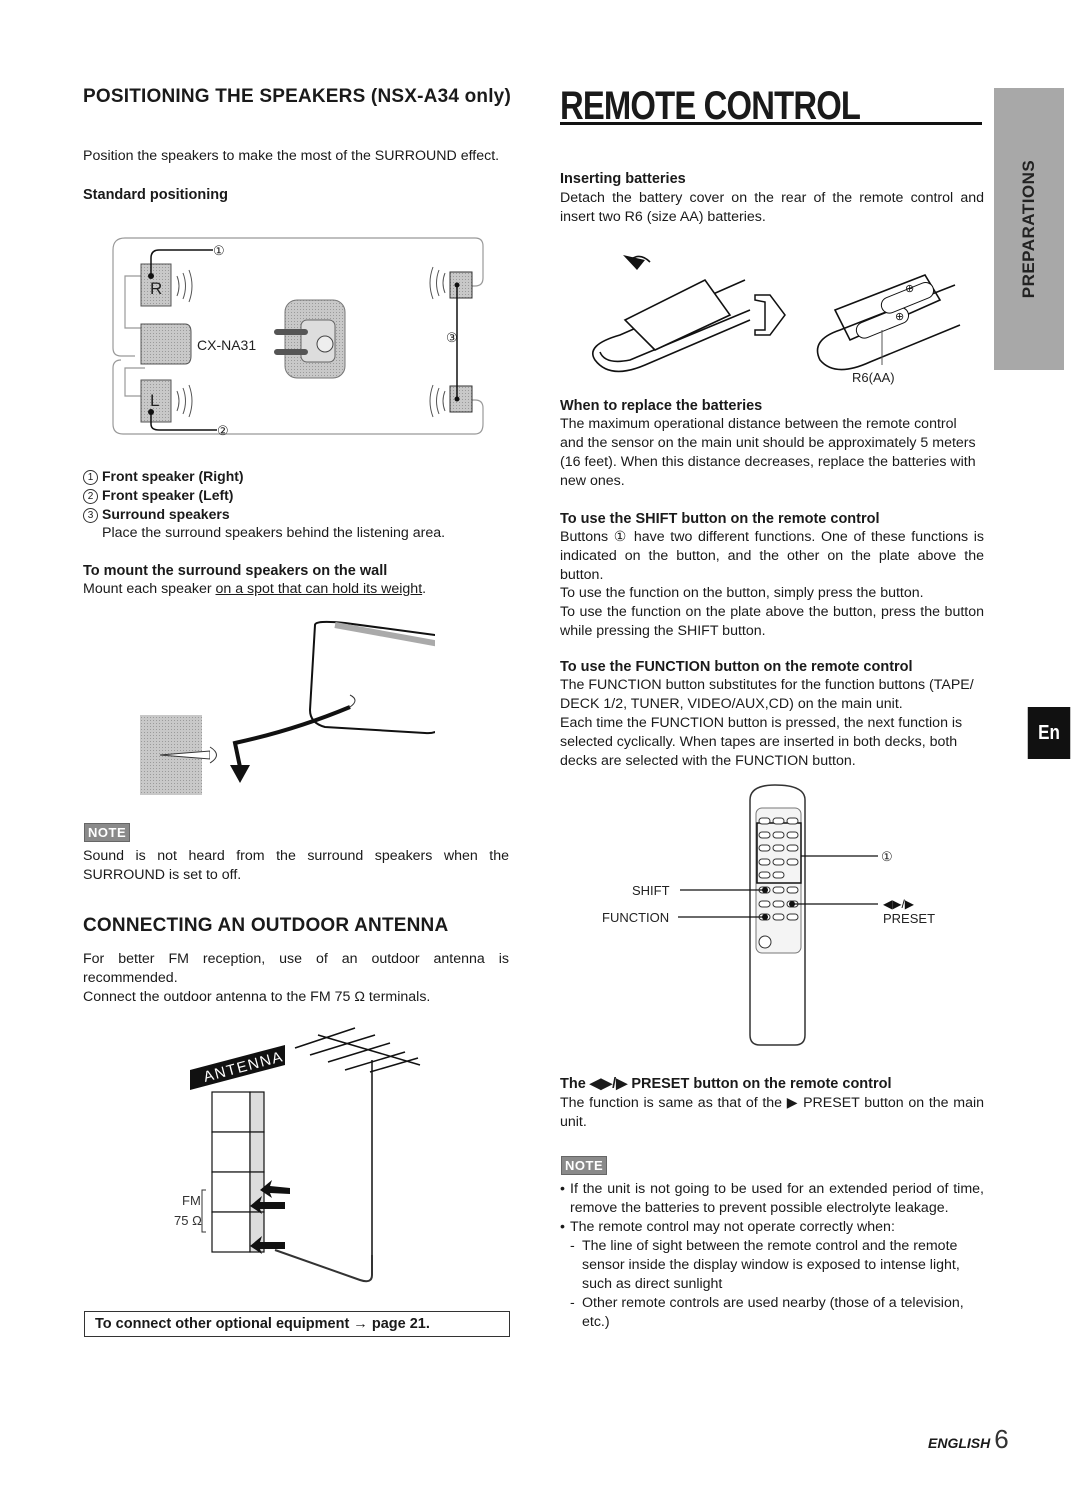  Describe the element at coordinates (297, 96) in the screenshot. I see `positioning-title: POSITIONING THE SPEAKERS (NSX-A34 only)` at that location.